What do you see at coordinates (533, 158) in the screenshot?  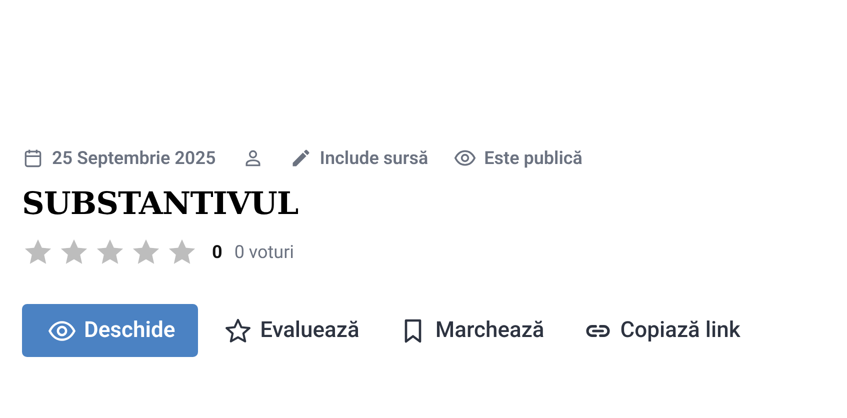 I see `meta-text: Este publică` at bounding box center [533, 158].